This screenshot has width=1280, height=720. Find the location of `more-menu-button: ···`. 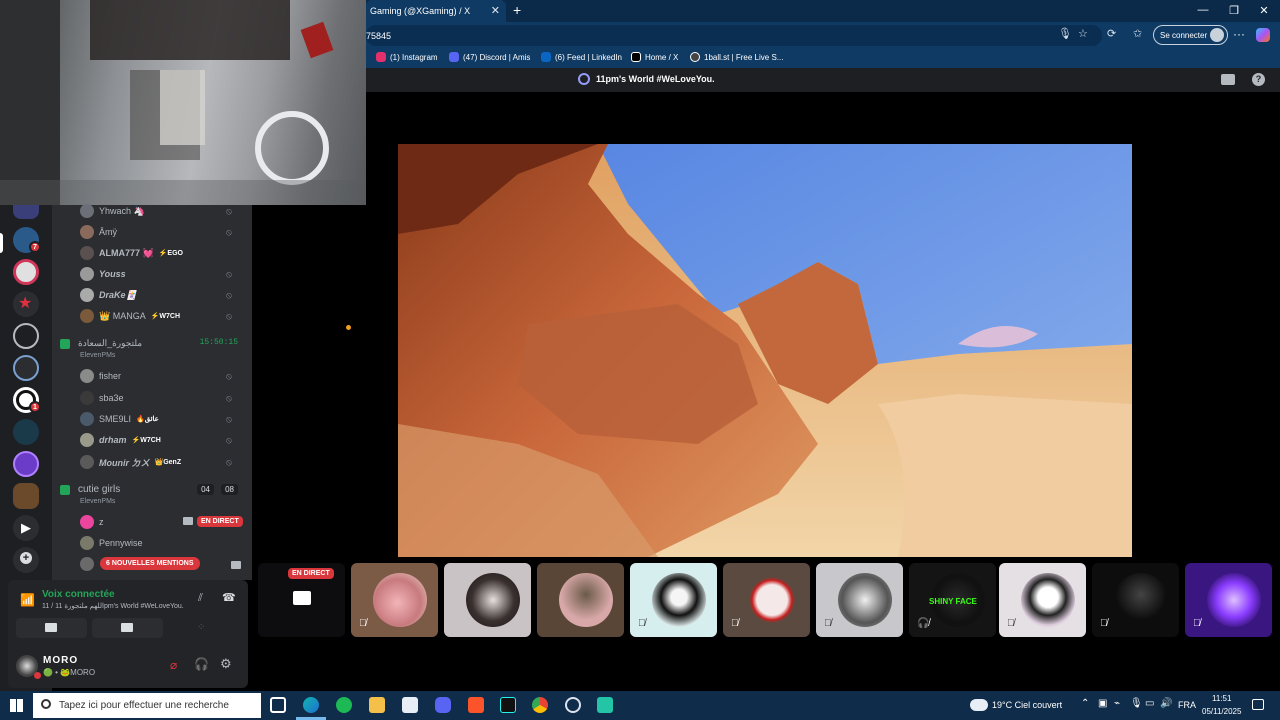

more-menu-button: ··· is located at coordinates (1239, 34).